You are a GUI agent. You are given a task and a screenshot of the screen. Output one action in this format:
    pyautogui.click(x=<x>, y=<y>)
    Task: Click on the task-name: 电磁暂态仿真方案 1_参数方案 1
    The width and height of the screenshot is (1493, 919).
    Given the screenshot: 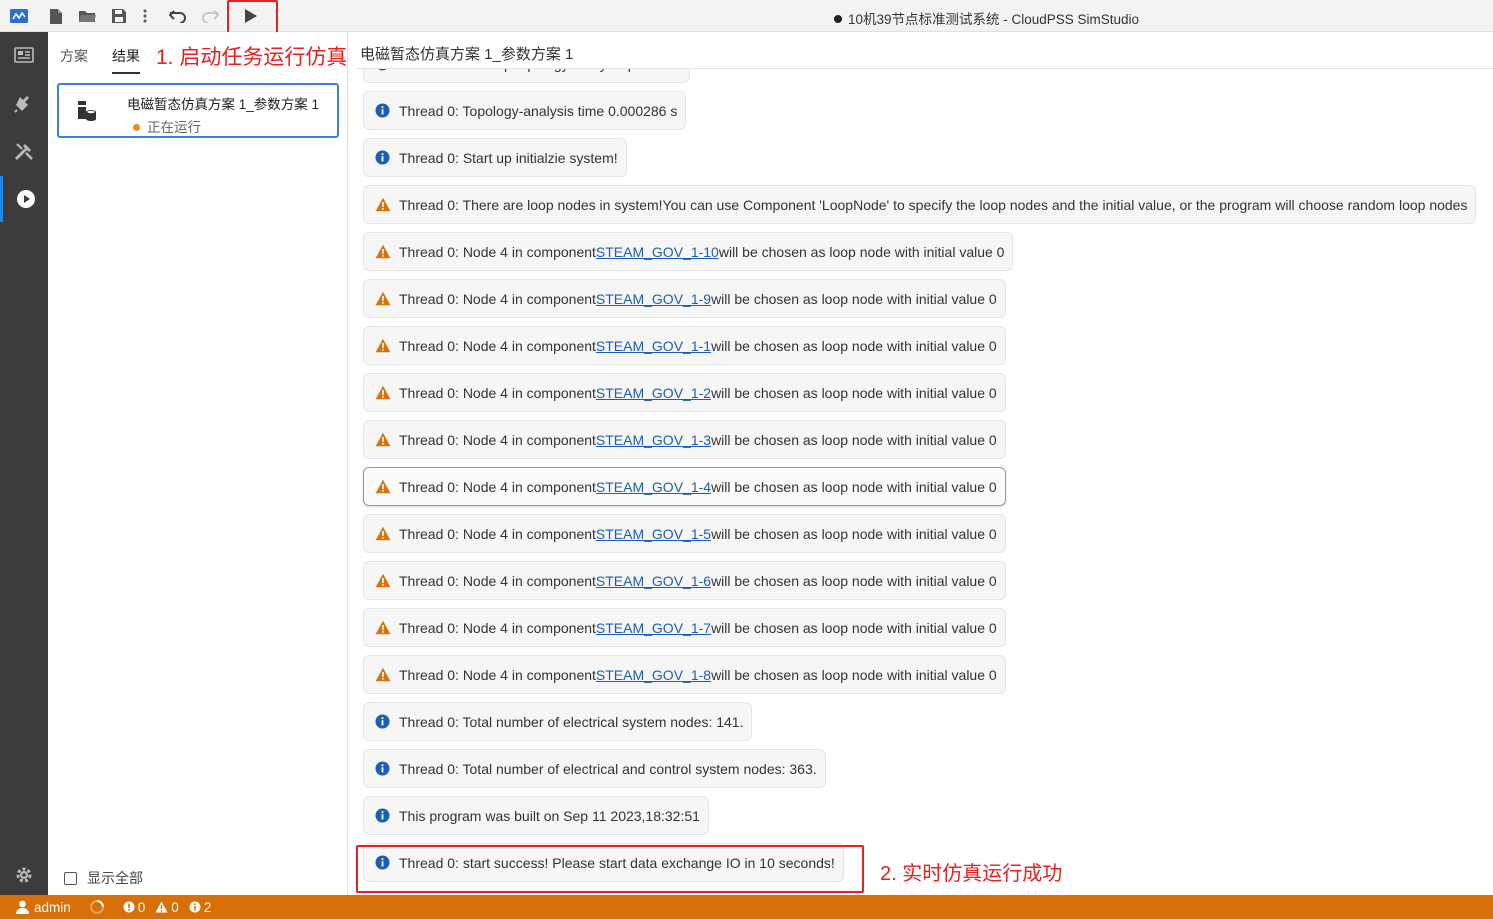 What is the action you would take?
    pyautogui.click(x=223, y=104)
    